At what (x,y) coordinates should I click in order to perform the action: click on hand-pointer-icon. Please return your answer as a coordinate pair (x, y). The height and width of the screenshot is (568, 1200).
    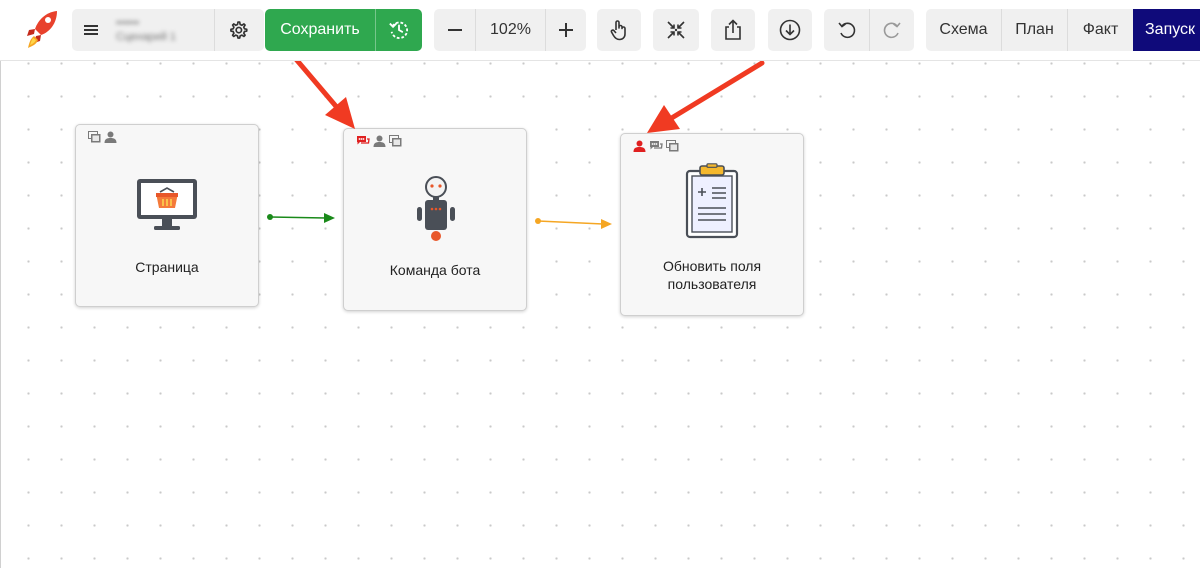
    Looking at the image, I should click on (618, 30).